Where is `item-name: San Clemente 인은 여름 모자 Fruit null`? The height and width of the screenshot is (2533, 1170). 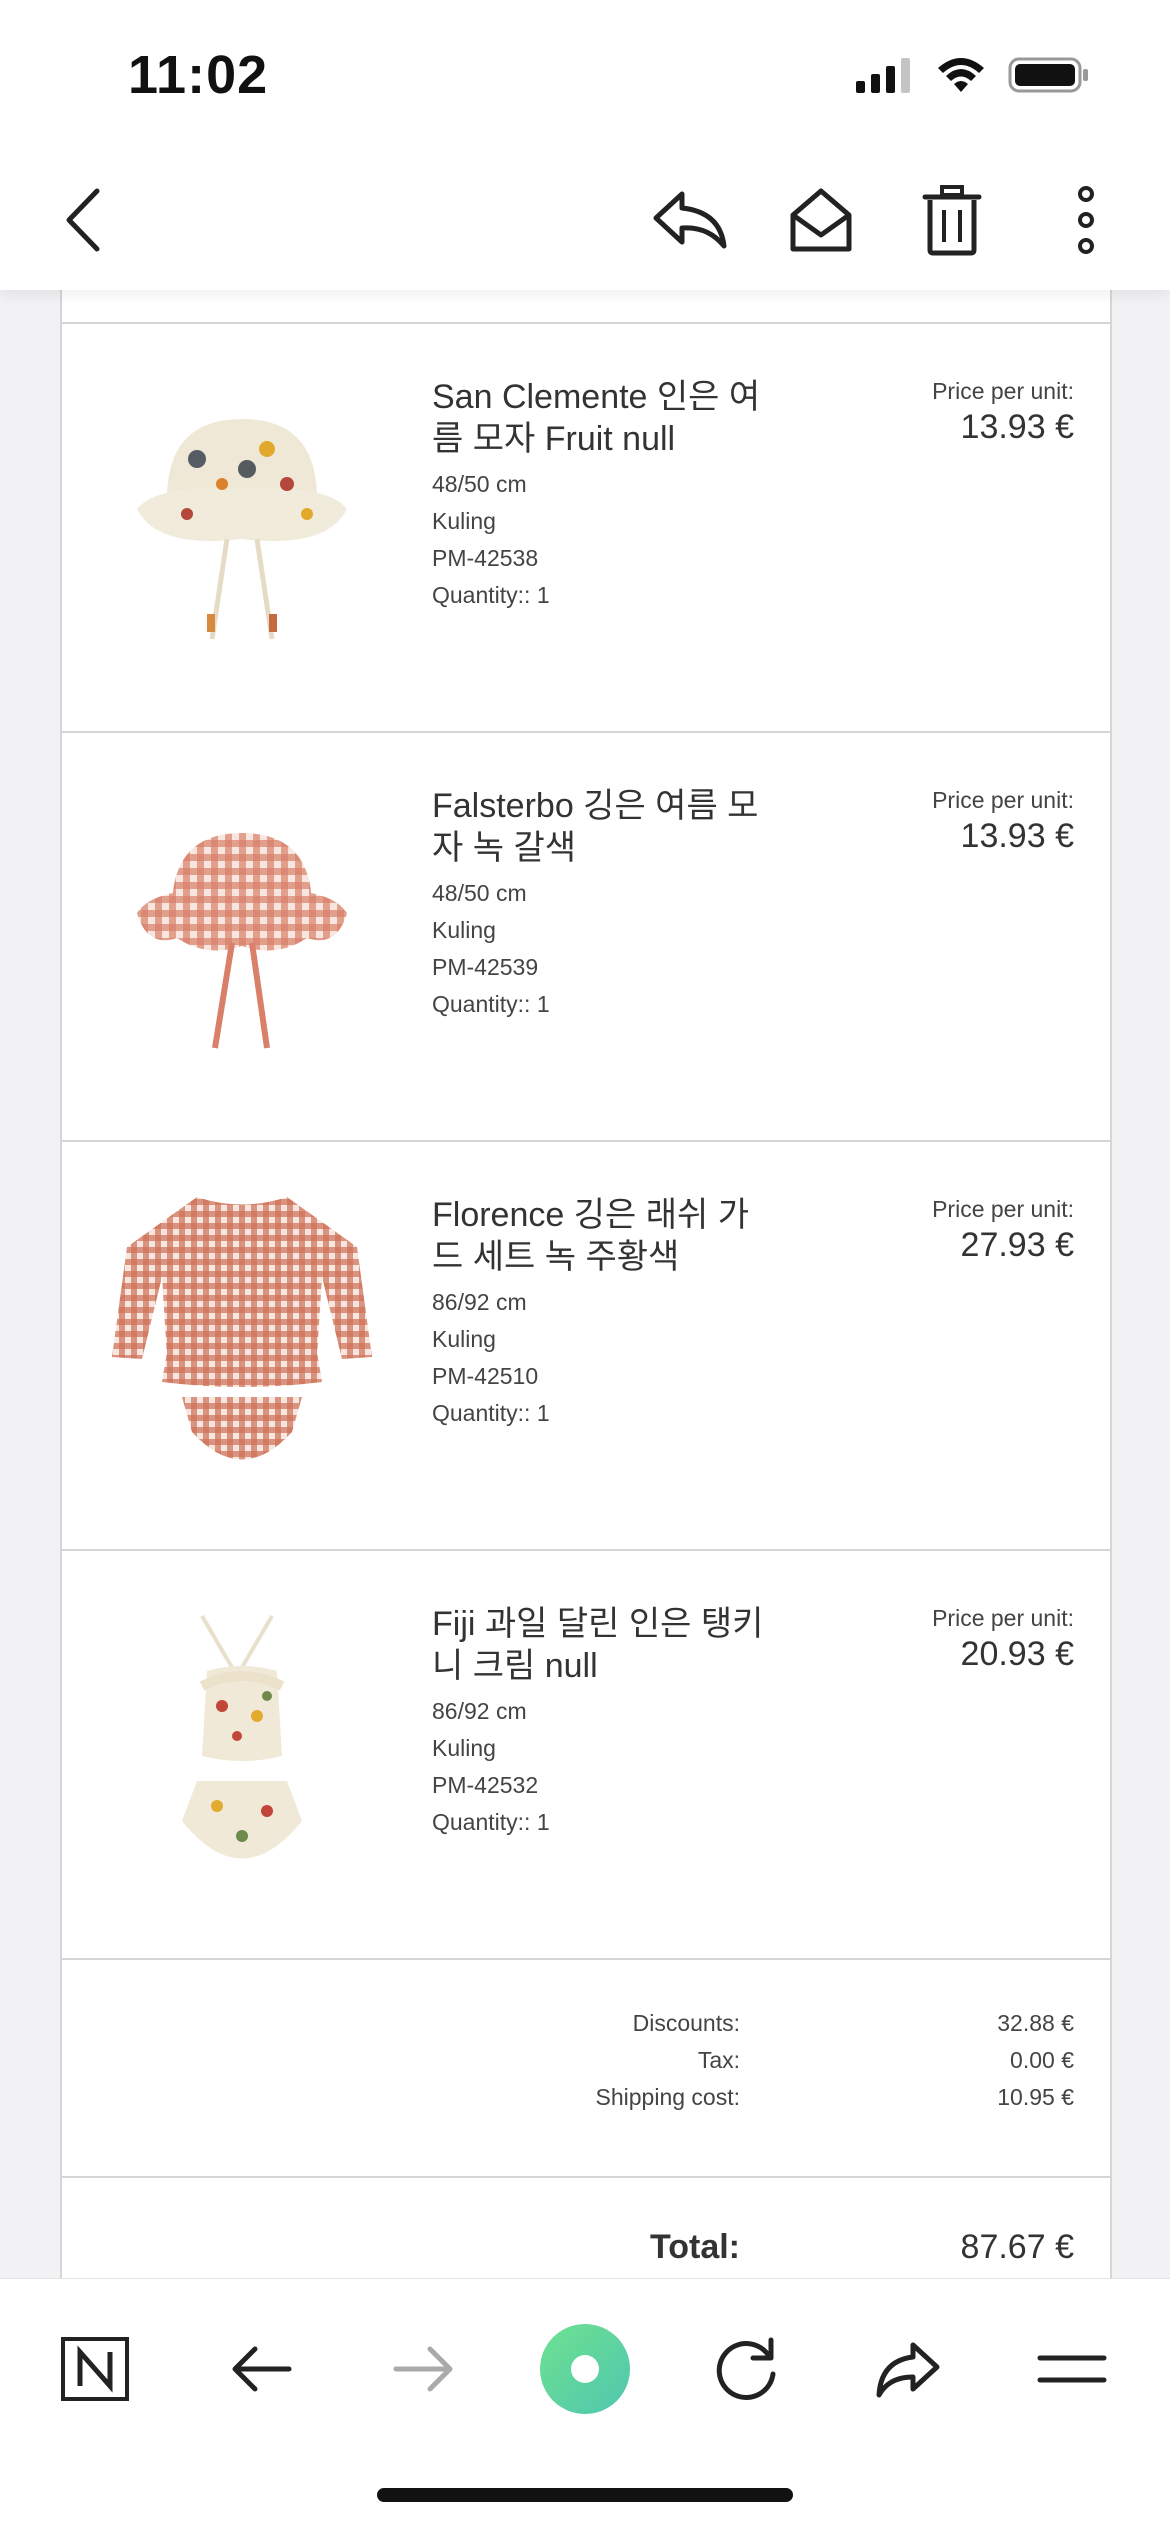 item-name: San Clemente 인은 여름 모자 Fruit null is located at coordinates (596, 418).